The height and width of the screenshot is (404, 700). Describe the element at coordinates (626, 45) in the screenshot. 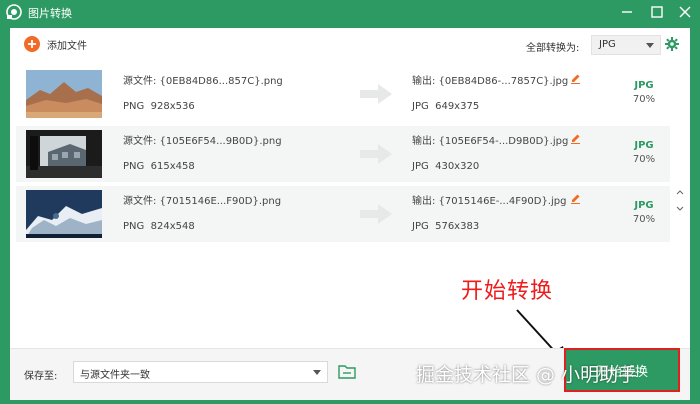

I see `output-format-select: JPG` at that location.